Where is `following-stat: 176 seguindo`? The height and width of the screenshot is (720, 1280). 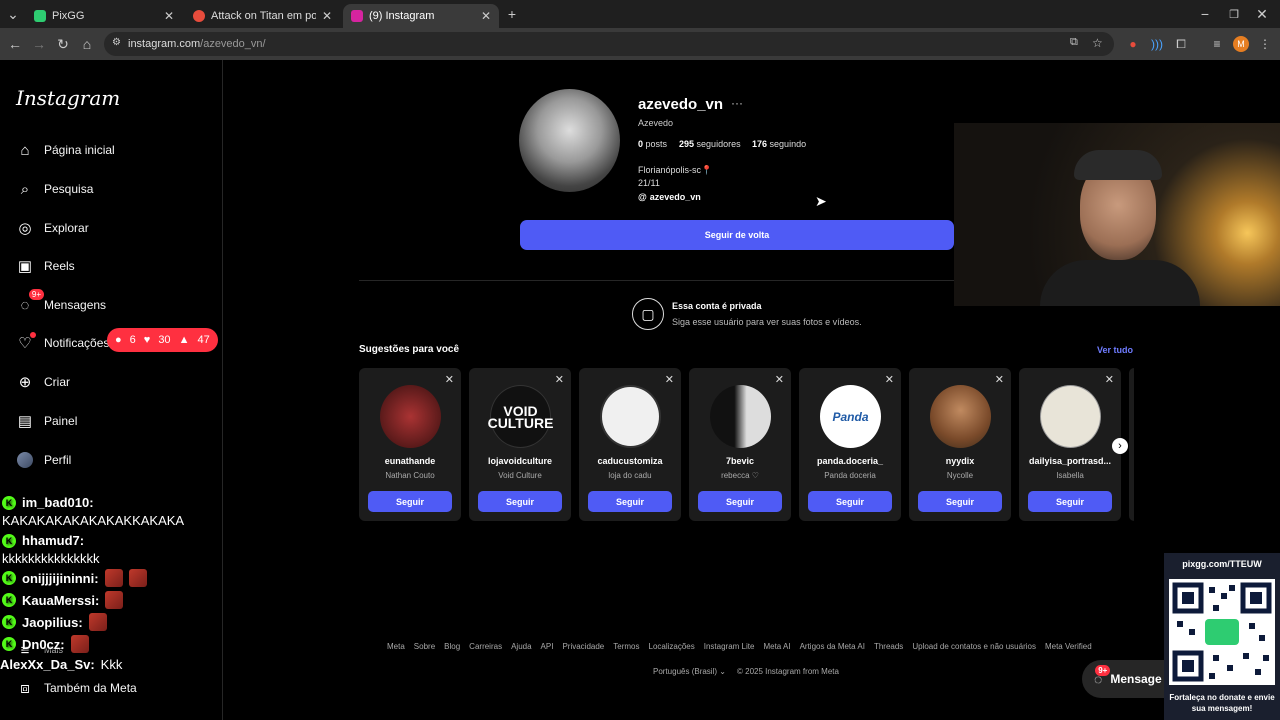 following-stat: 176 seguindo is located at coordinates (779, 144).